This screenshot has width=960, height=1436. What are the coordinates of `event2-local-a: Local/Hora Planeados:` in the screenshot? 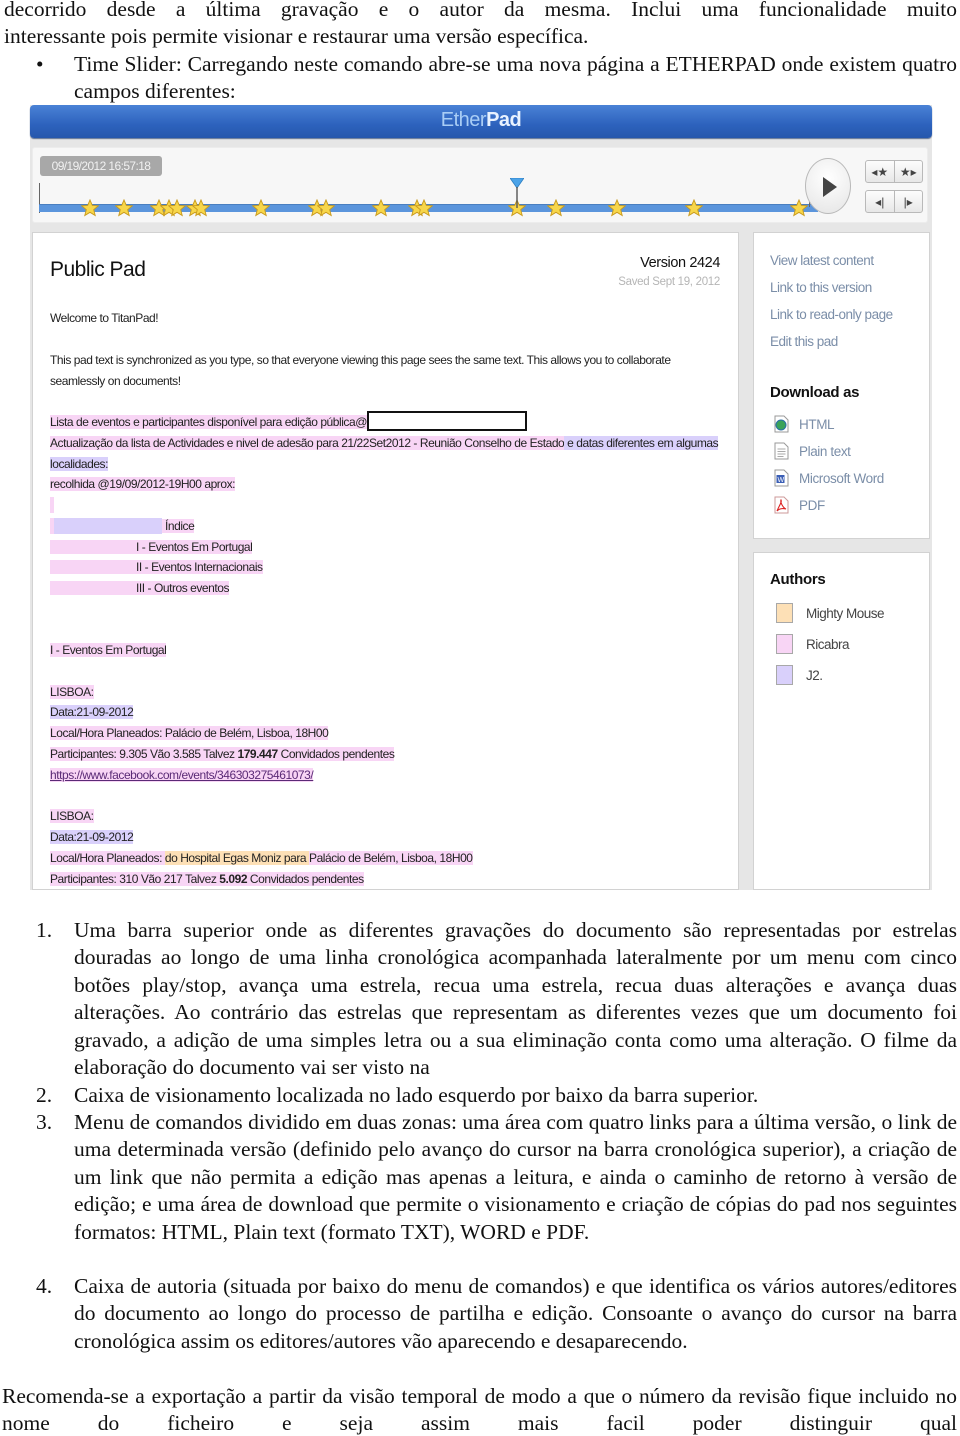 It's located at (107, 858).